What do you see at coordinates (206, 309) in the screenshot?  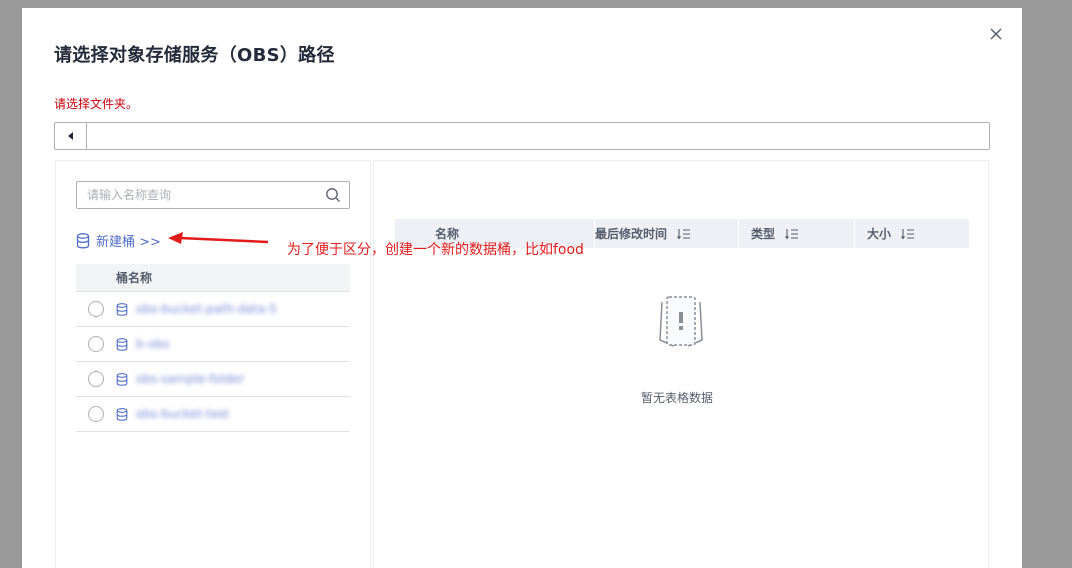 I see `bucket-name: obs-bucket-path-data-5` at bounding box center [206, 309].